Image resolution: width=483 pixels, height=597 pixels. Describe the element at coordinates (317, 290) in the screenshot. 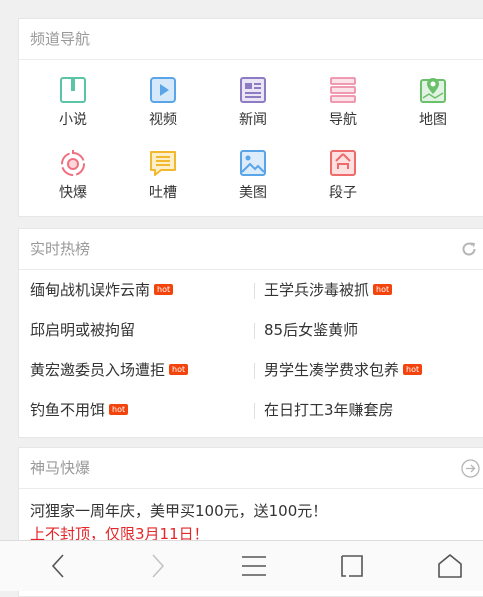

I see `hot-item-text: 王学兵涉毒被抓` at that location.